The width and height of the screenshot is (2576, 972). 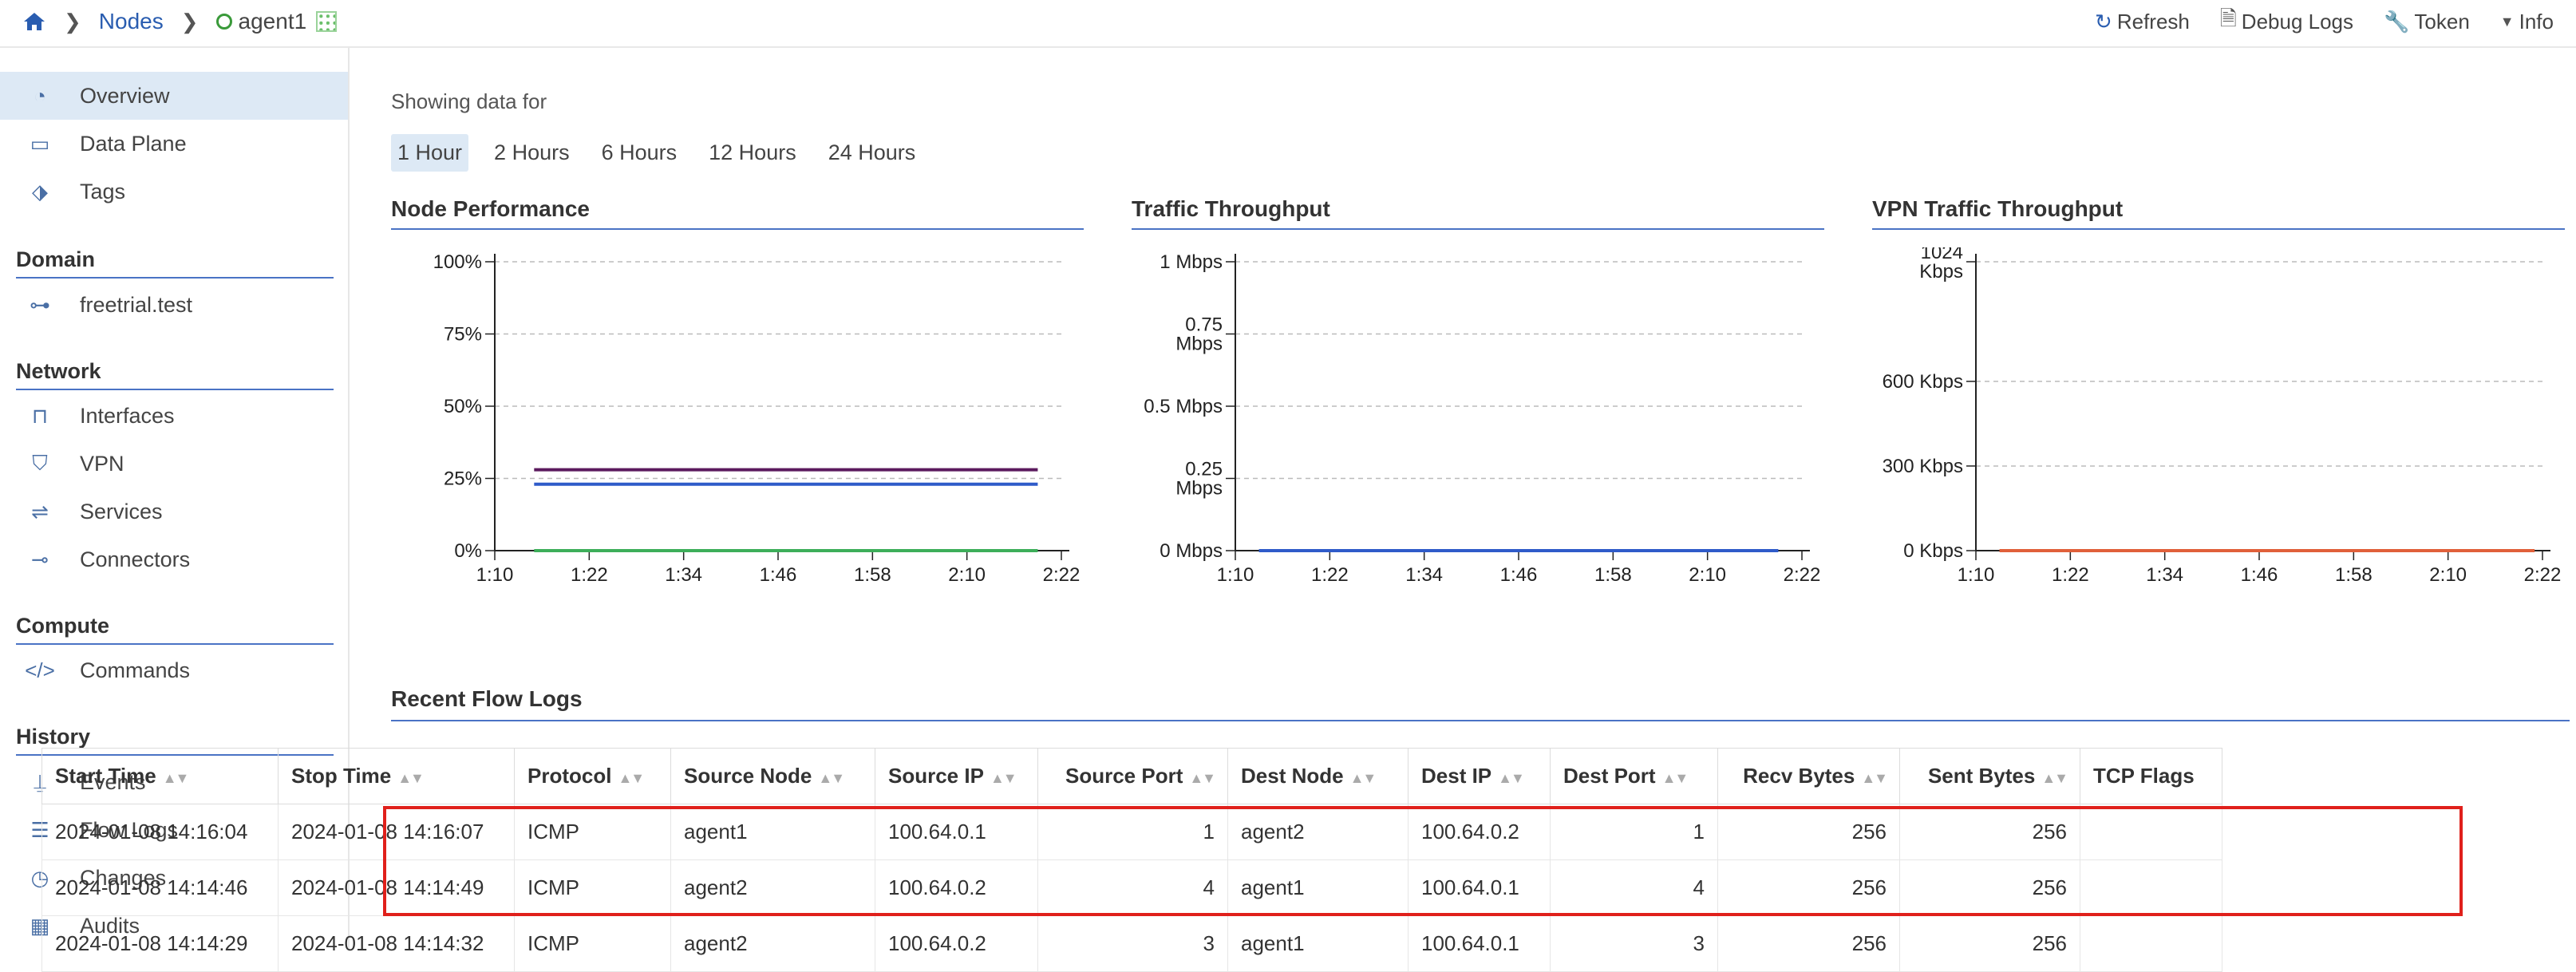 What do you see at coordinates (752, 153) in the screenshot?
I see `range-option-12h: 12 Hours` at bounding box center [752, 153].